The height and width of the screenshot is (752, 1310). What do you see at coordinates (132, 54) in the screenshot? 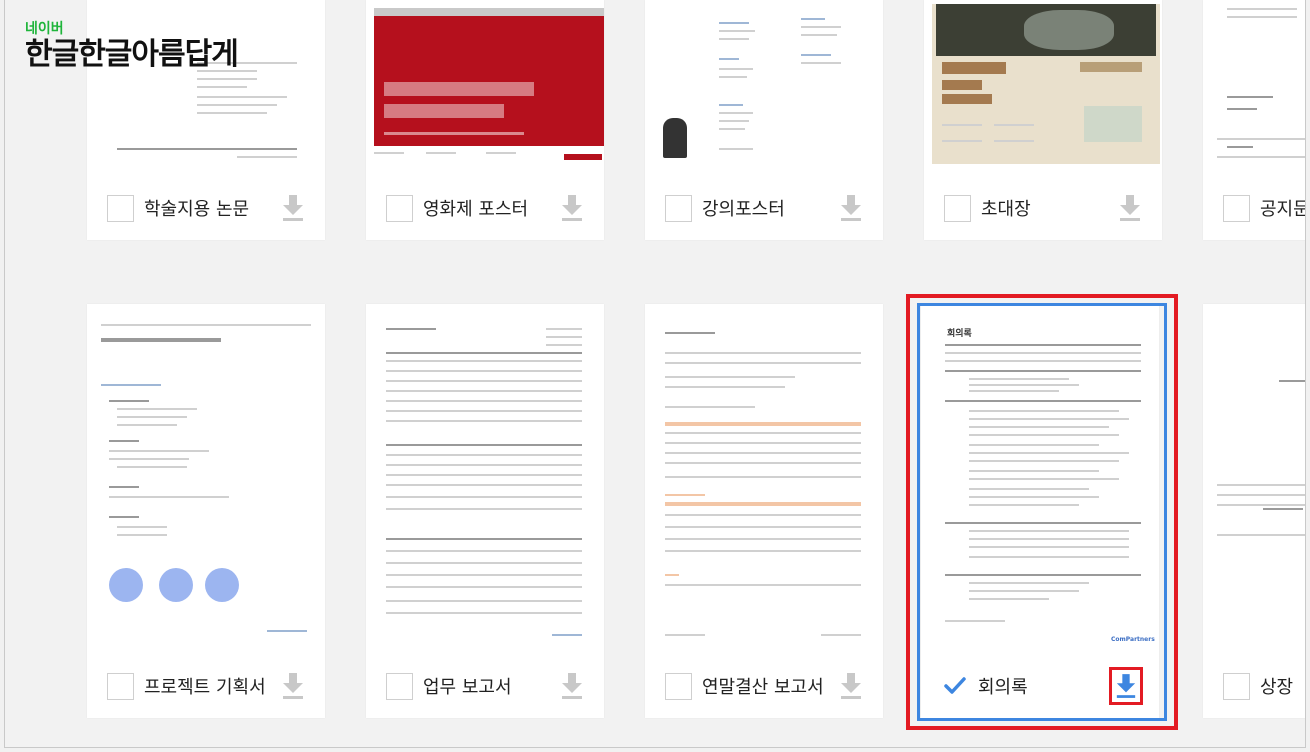
I see `logo-title: 한글한글아름답게` at bounding box center [132, 54].